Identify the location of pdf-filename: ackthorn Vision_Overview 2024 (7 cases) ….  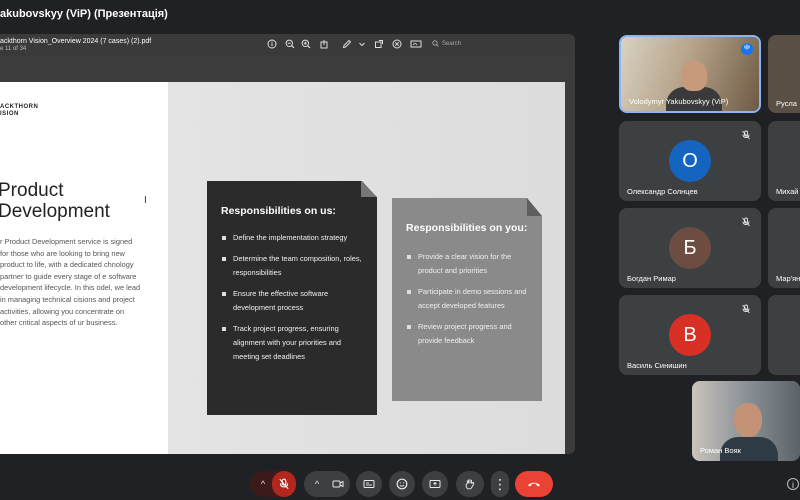
(76, 41).